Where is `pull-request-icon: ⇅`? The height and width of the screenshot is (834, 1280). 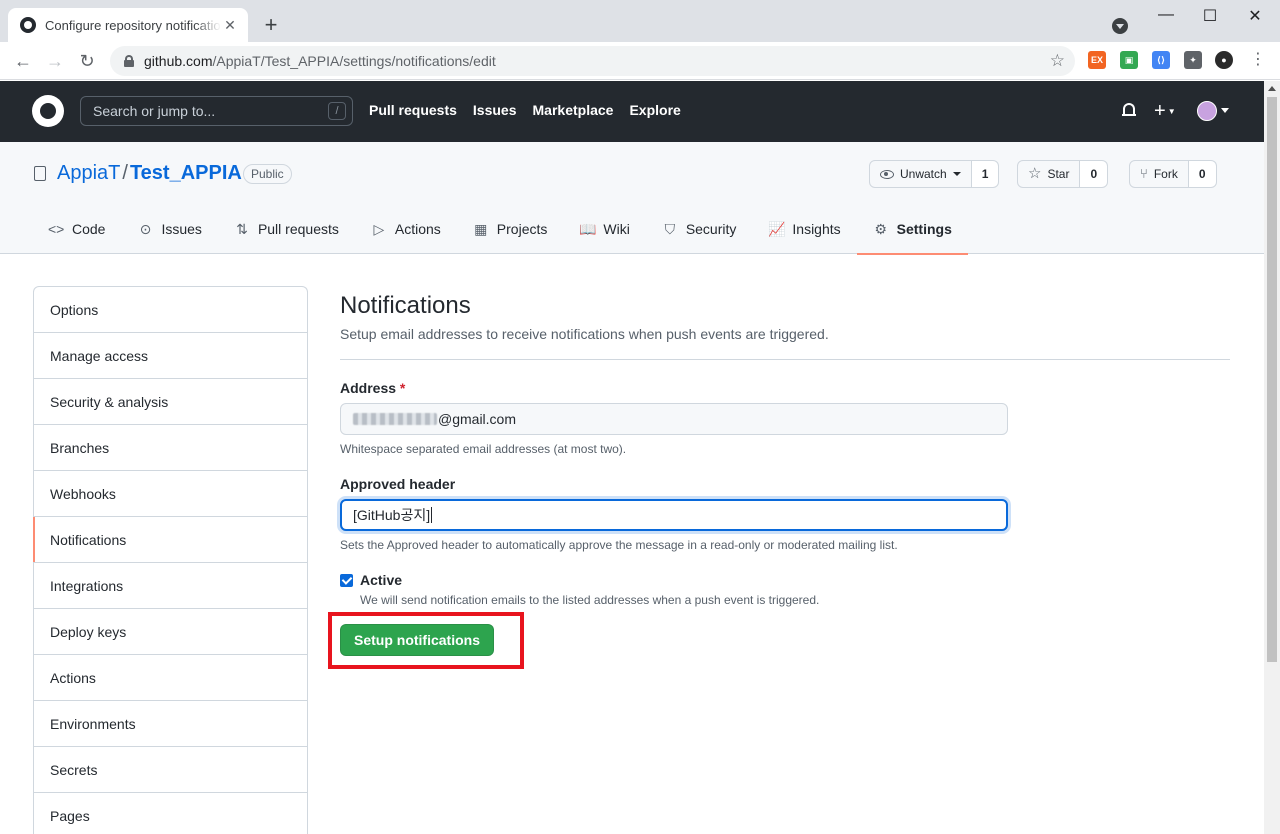
pull-request-icon: ⇅ is located at coordinates (242, 229).